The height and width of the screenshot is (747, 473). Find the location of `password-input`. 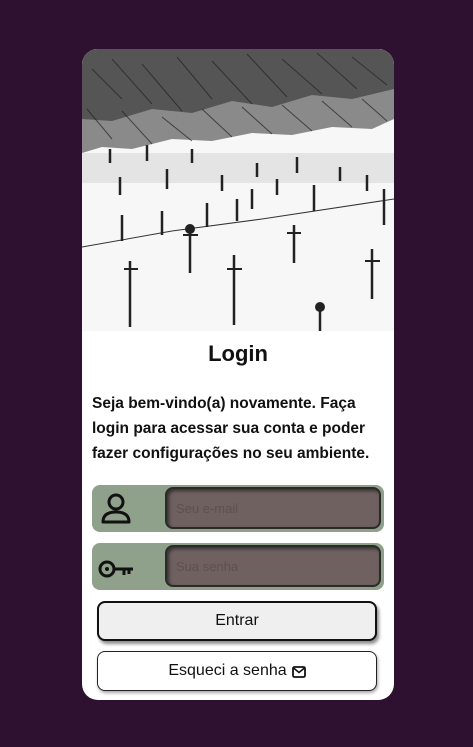

password-input is located at coordinates (273, 566).